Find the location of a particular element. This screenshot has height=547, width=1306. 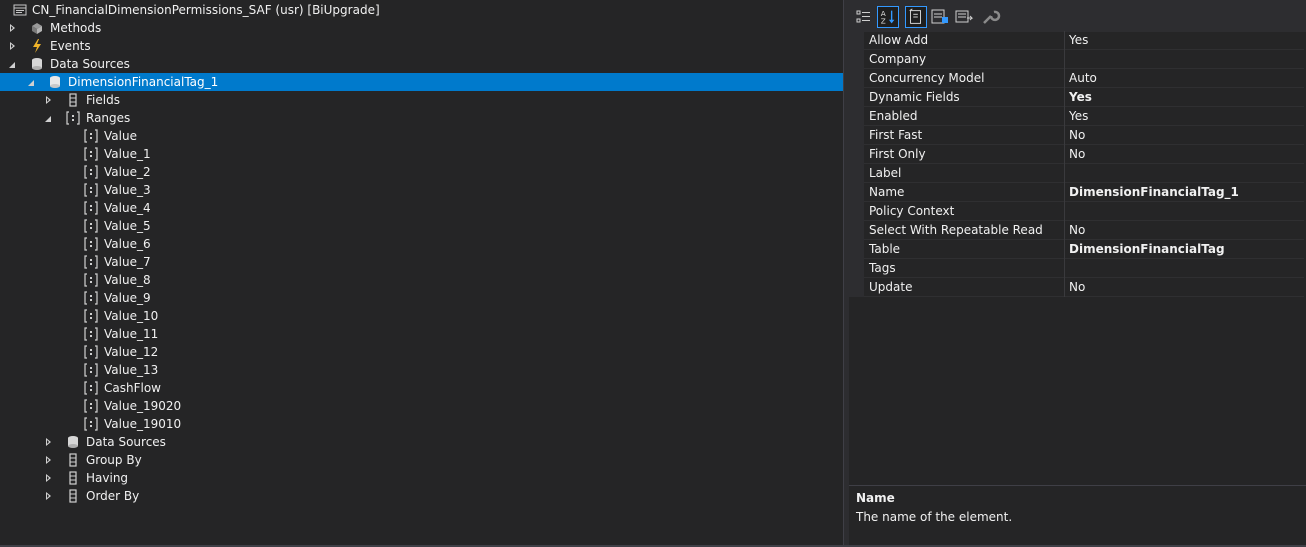

tree-node-label: Methods is located at coordinates (76, 28).